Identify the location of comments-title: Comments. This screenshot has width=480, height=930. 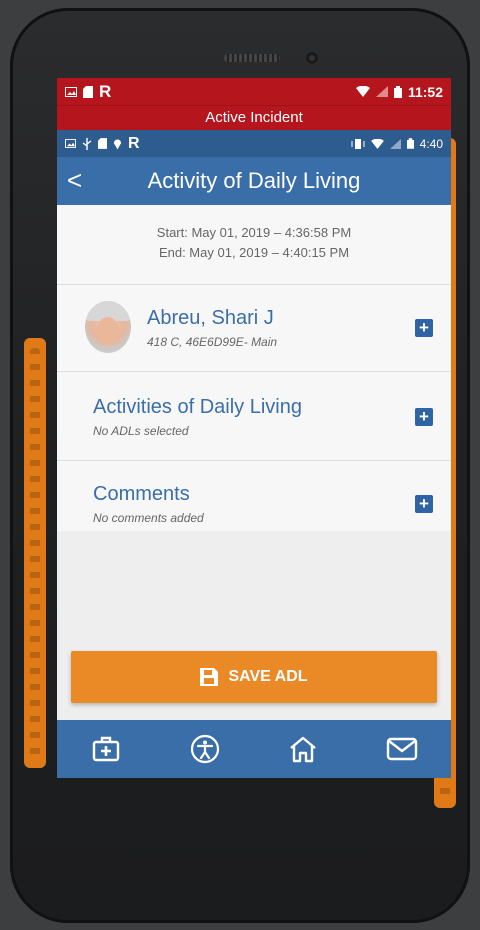
(141, 494).